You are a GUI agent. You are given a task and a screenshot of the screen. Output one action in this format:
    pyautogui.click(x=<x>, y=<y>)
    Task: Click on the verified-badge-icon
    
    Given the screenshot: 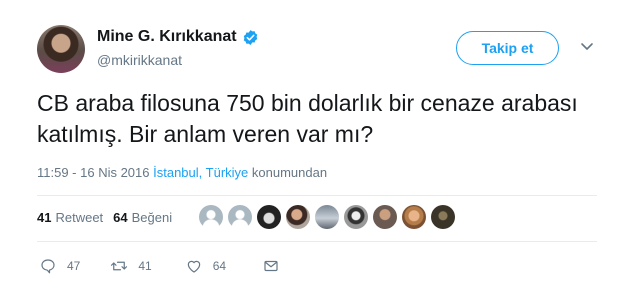 What is the action you would take?
    pyautogui.click(x=250, y=37)
    